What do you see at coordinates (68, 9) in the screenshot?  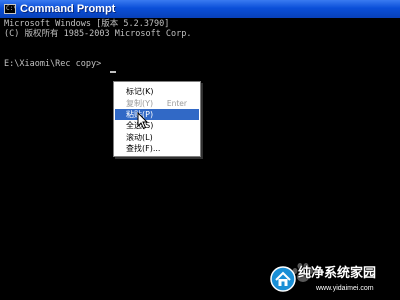 I see `window-title: Command Prompt` at bounding box center [68, 9].